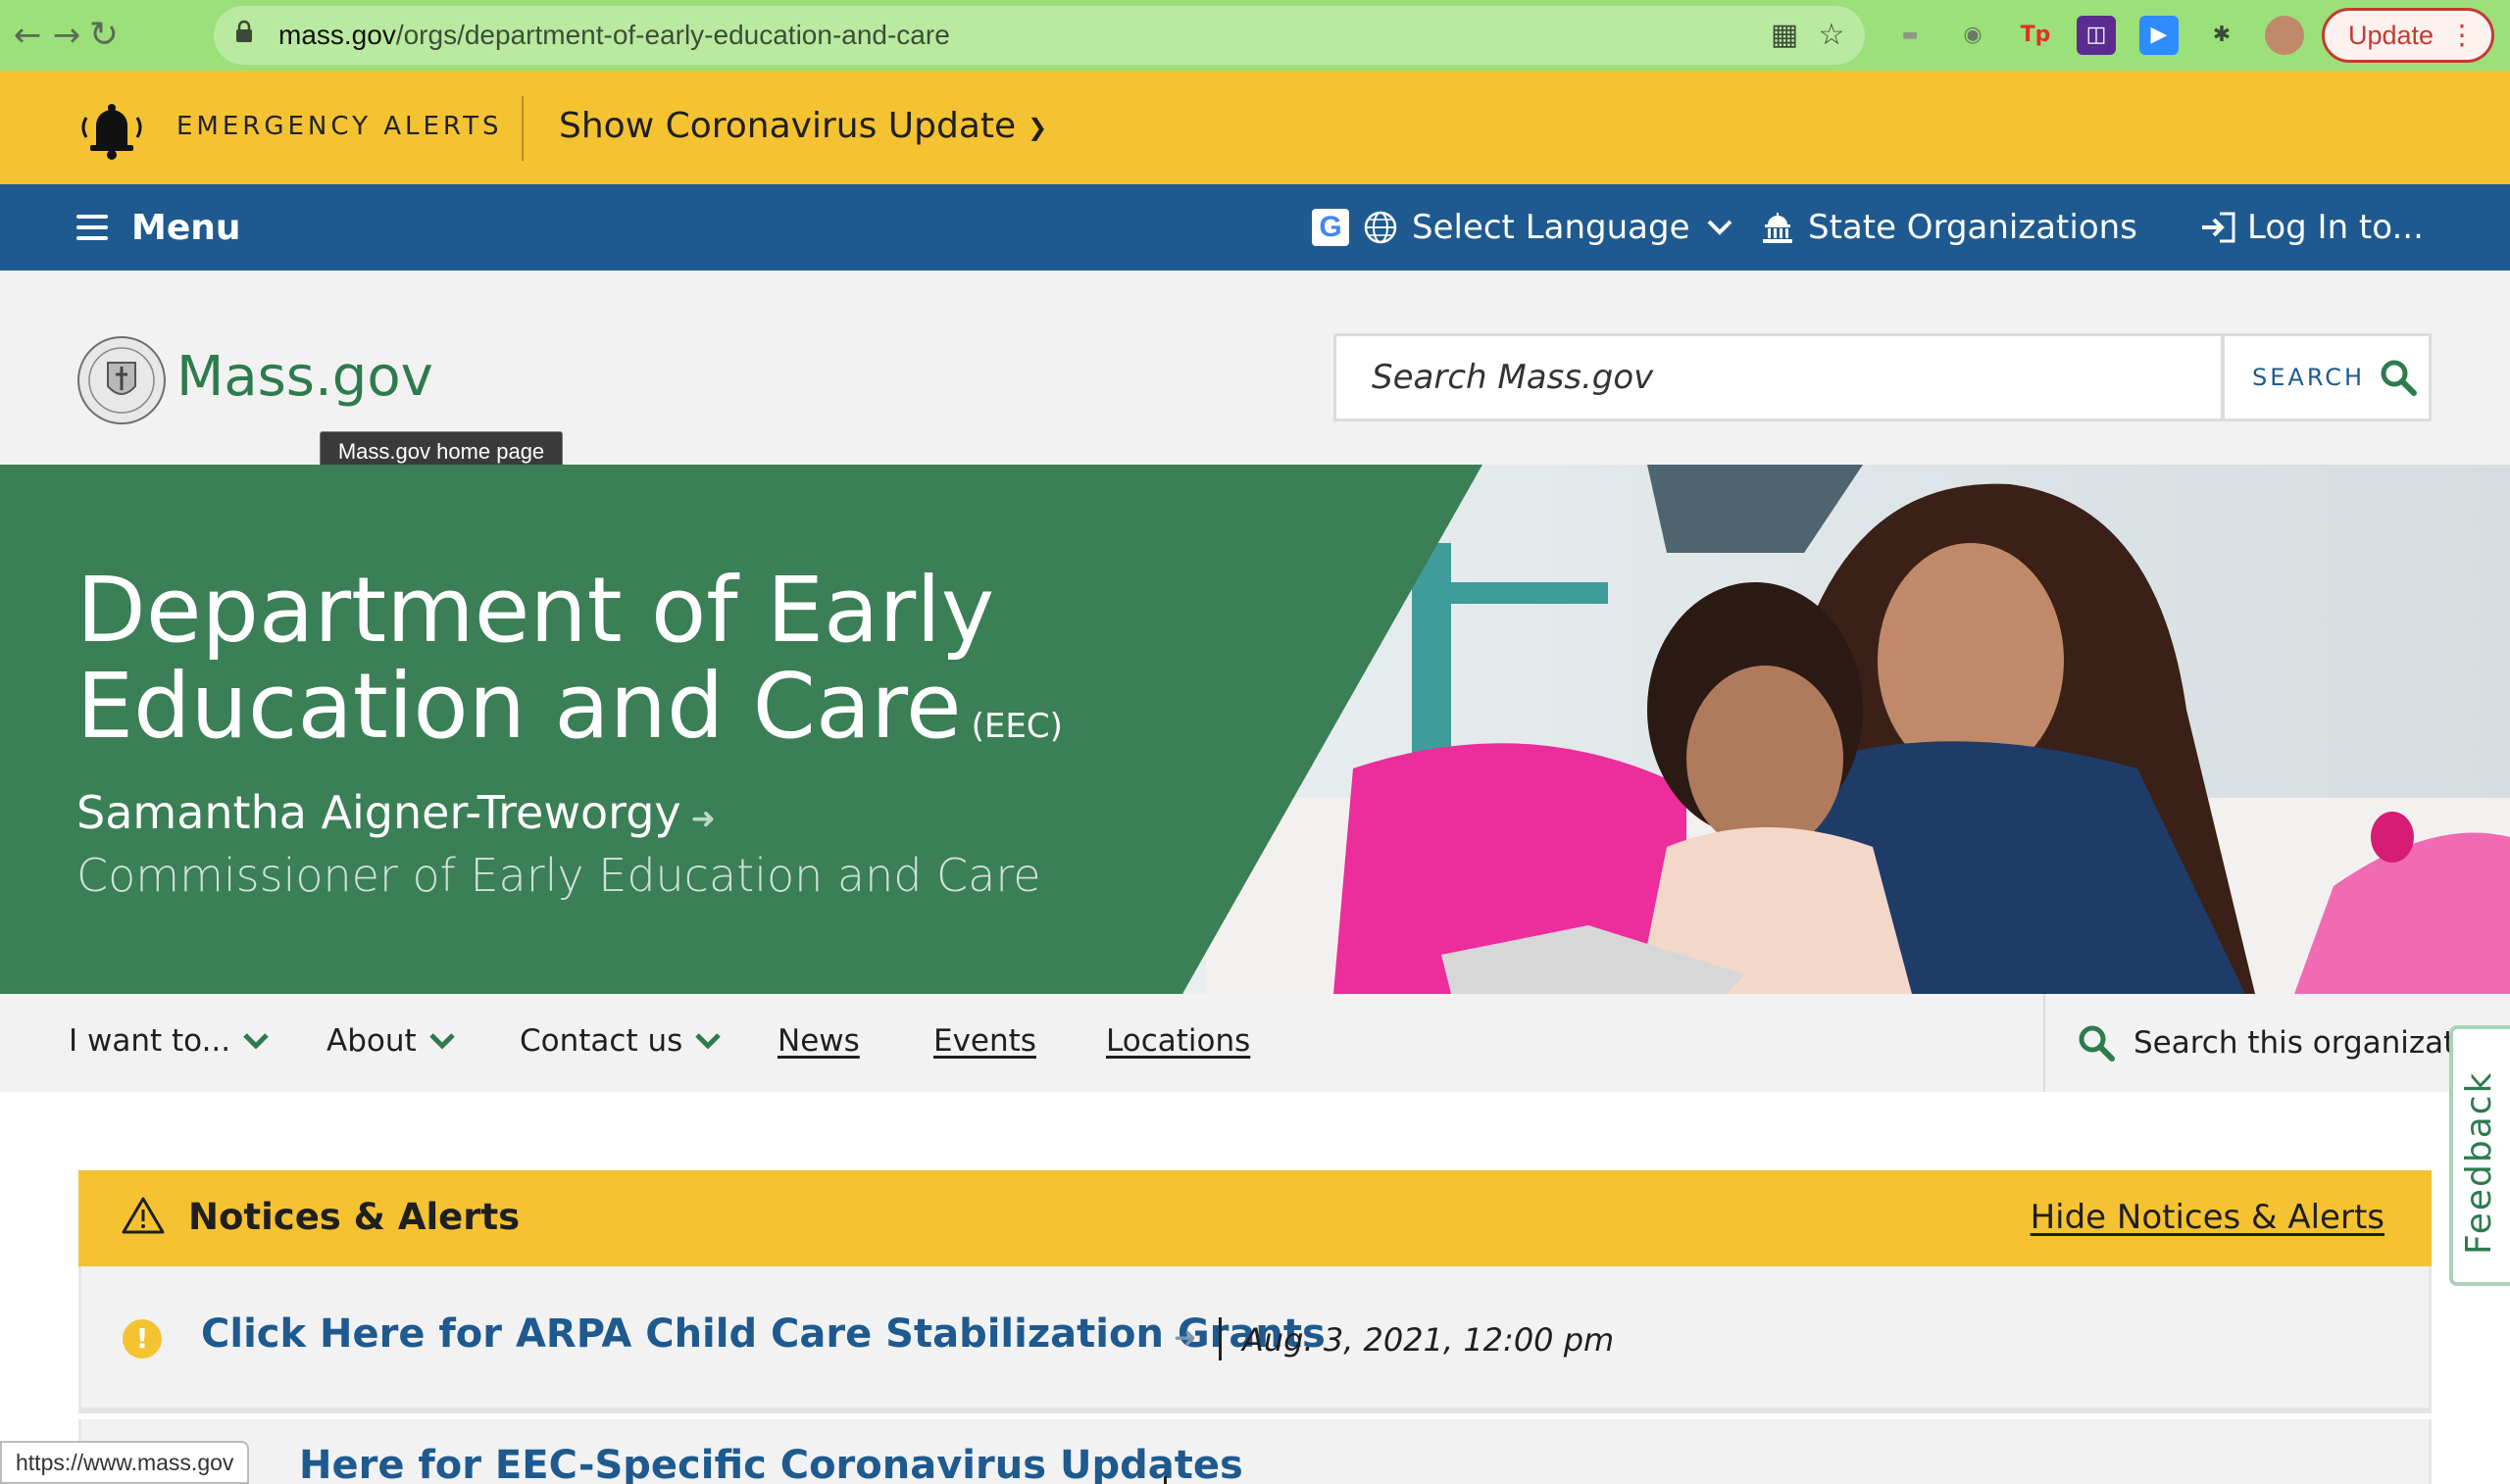 Image resolution: width=2510 pixels, height=1484 pixels. Describe the element at coordinates (186, 227) in the screenshot. I see `menu-label: Menu` at that location.